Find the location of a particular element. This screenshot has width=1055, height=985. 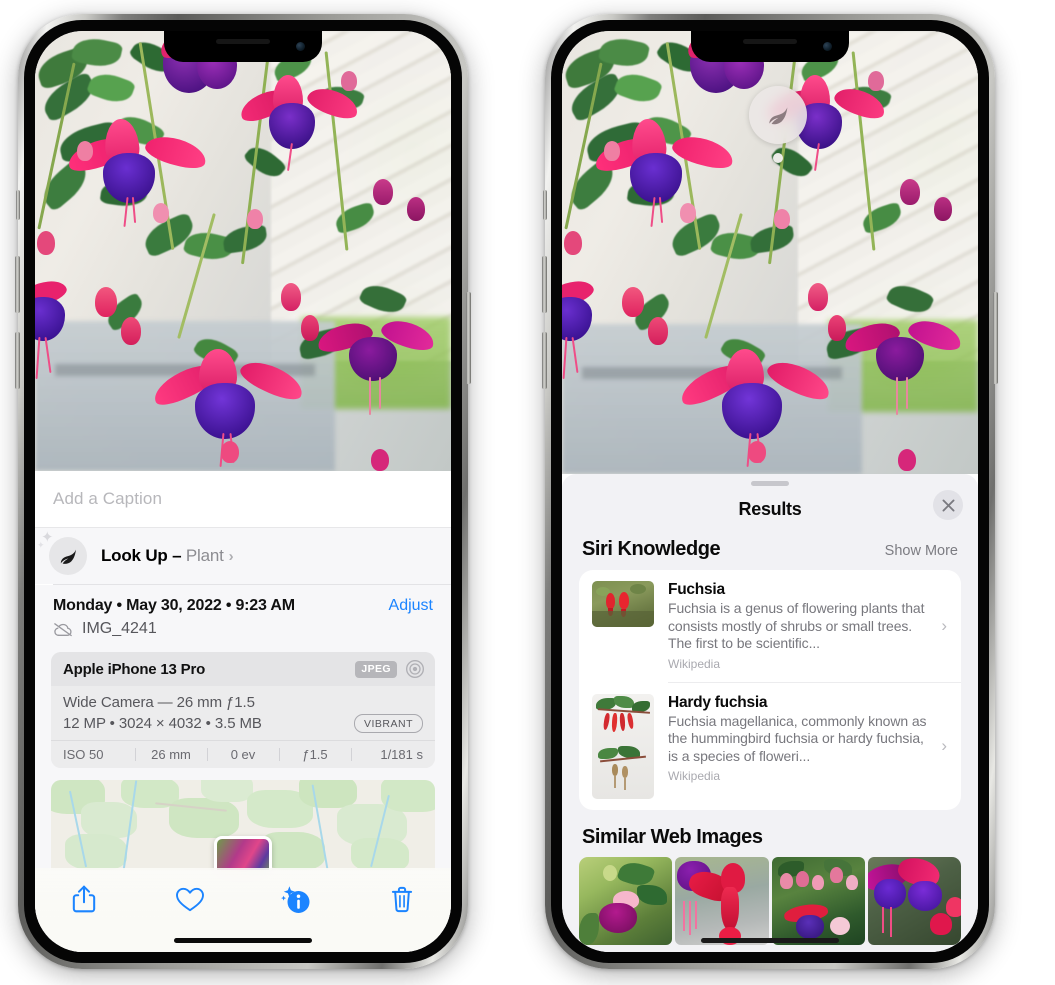

map-section is located at coordinates (243, 819).